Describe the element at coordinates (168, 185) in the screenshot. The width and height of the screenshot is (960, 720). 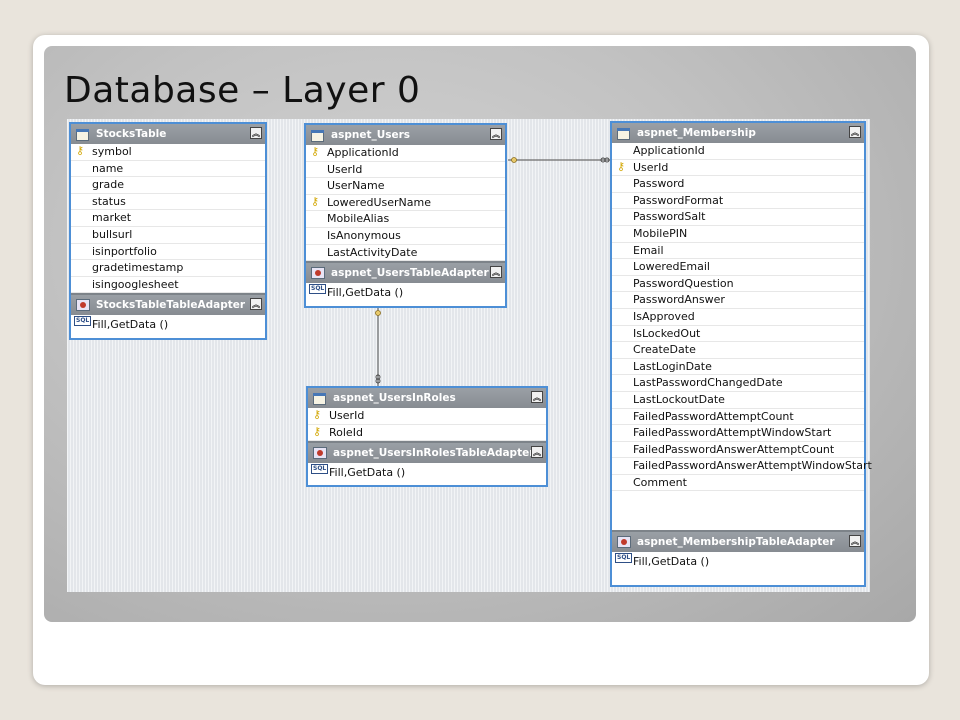
I see `table-field: grade` at that location.